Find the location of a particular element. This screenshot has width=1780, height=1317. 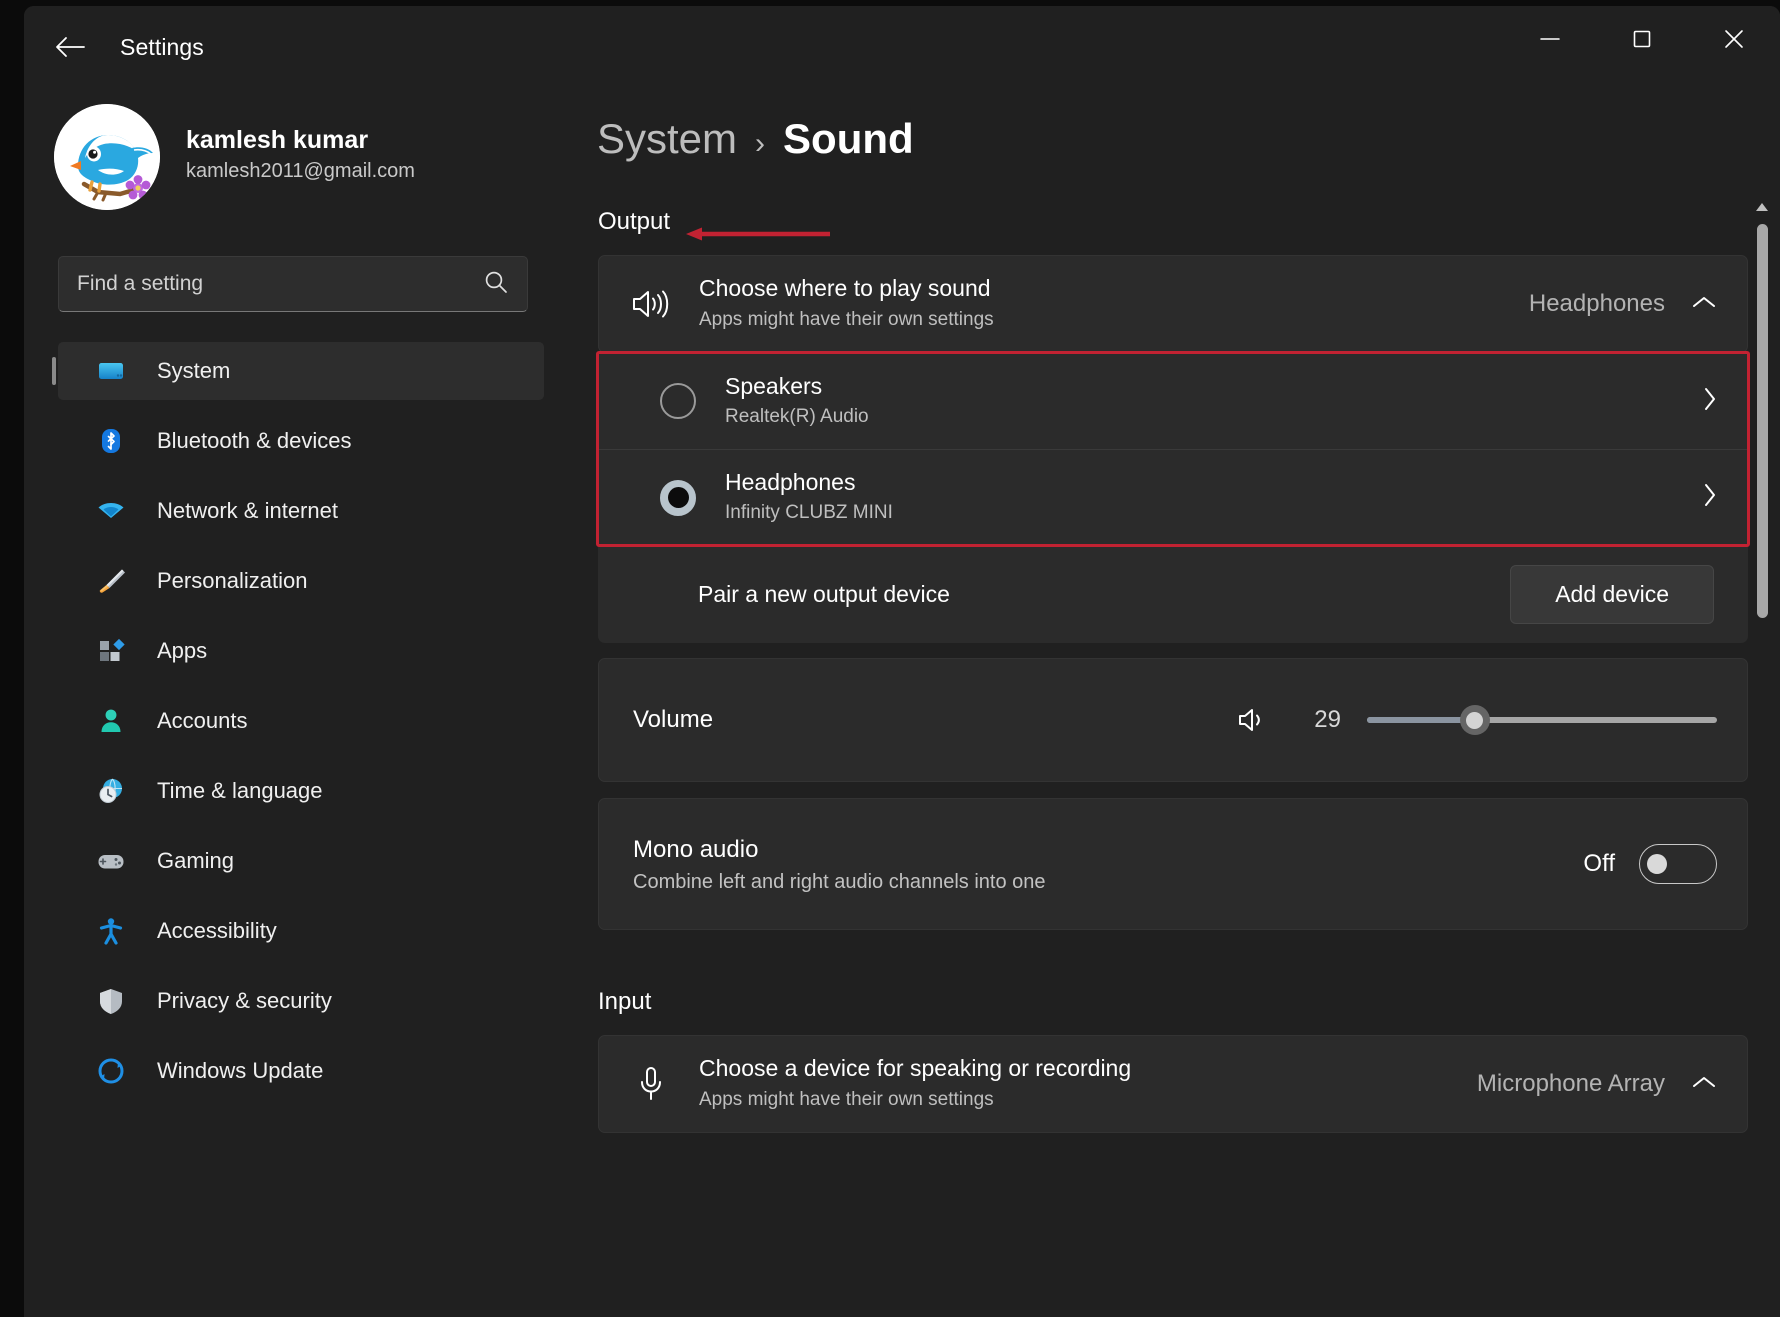

shield-icon is located at coordinates (111, 1001).